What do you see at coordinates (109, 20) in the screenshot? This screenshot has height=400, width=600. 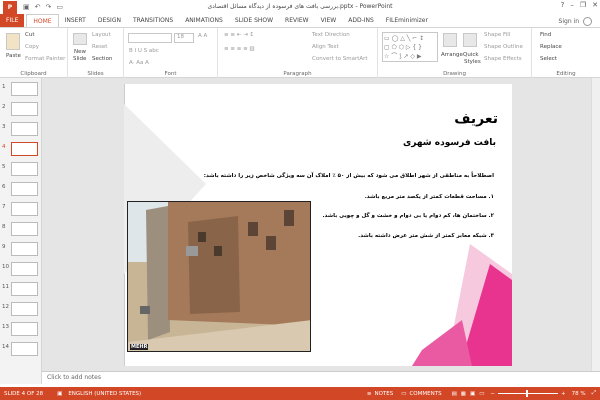 I see `tab-design: DESIGN` at bounding box center [109, 20].